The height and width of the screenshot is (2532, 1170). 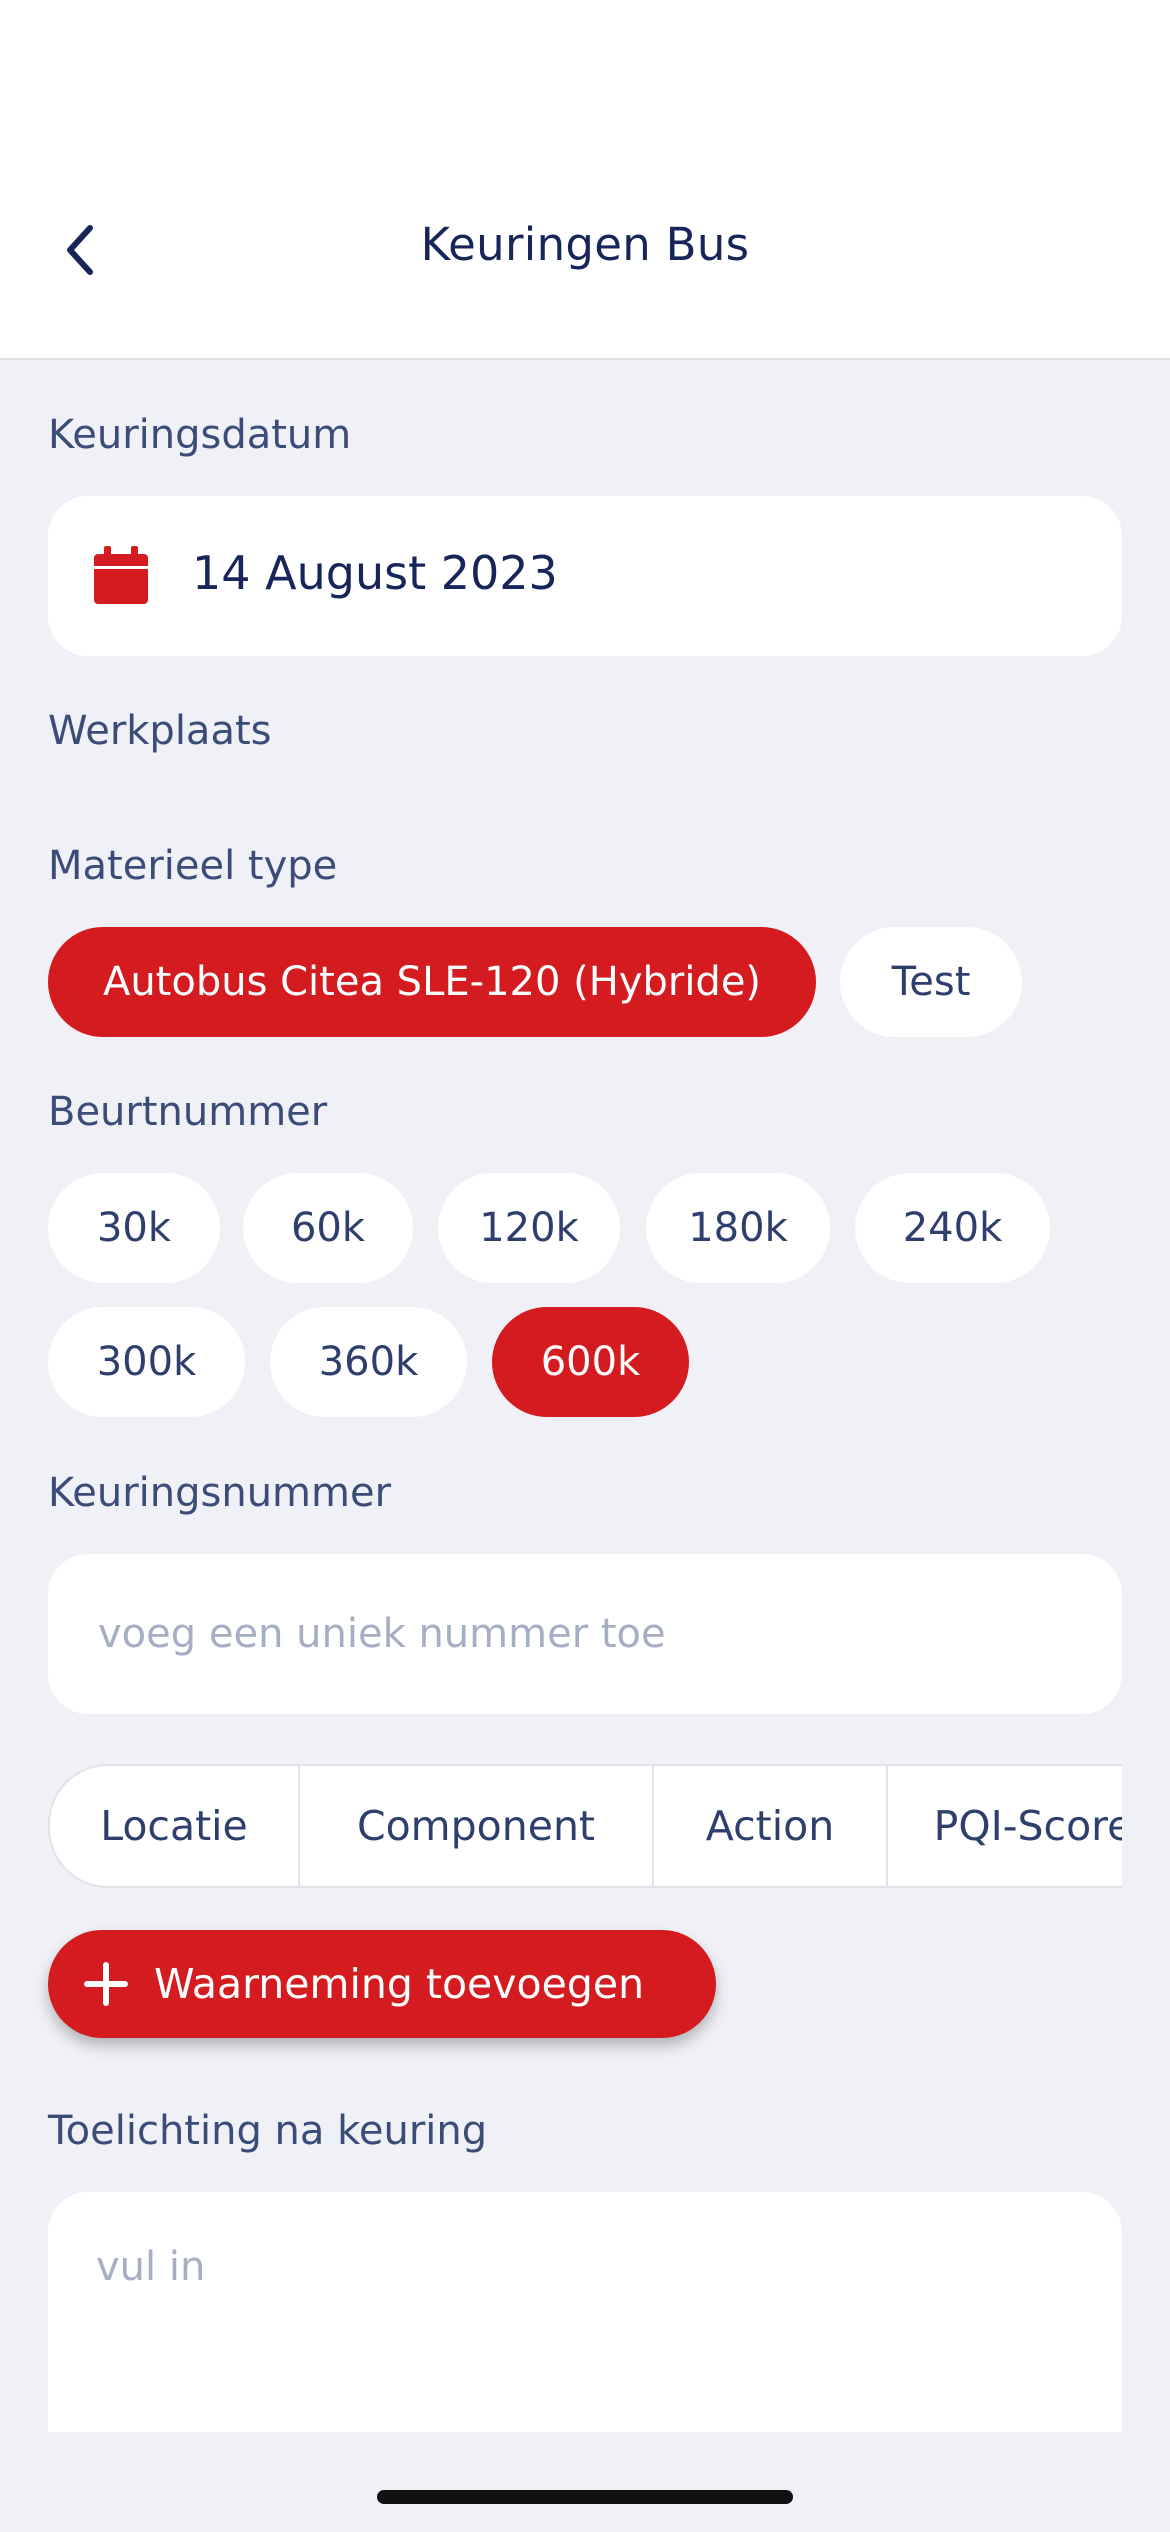 What do you see at coordinates (328, 1228) in the screenshot?
I see `turn-number-chip-60k: 60k` at bounding box center [328, 1228].